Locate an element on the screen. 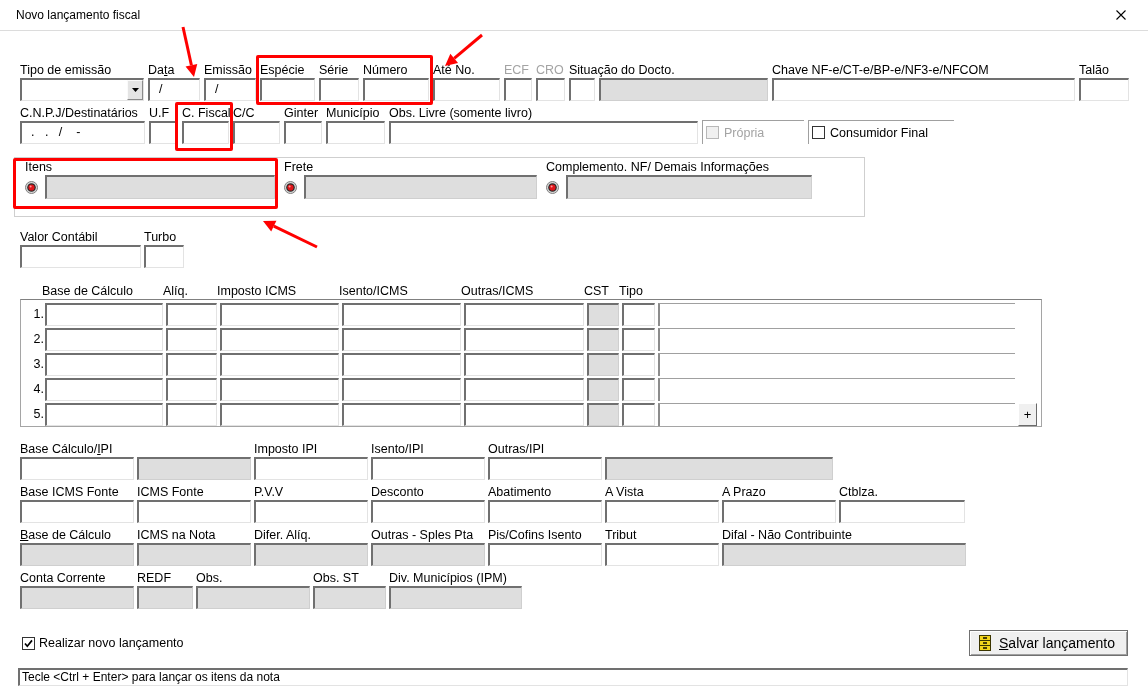 This screenshot has width=1148, height=688. field-label: Situação do Docto. is located at coordinates (622, 70).